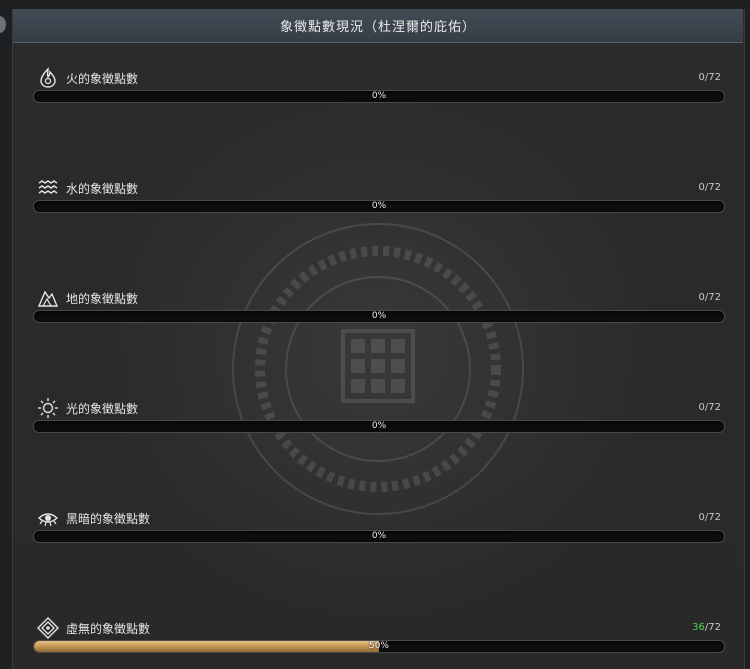 This screenshot has width=750, height=669. Describe the element at coordinates (706, 627) in the screenshot. I see `symbol-count: 36/72` at that location.